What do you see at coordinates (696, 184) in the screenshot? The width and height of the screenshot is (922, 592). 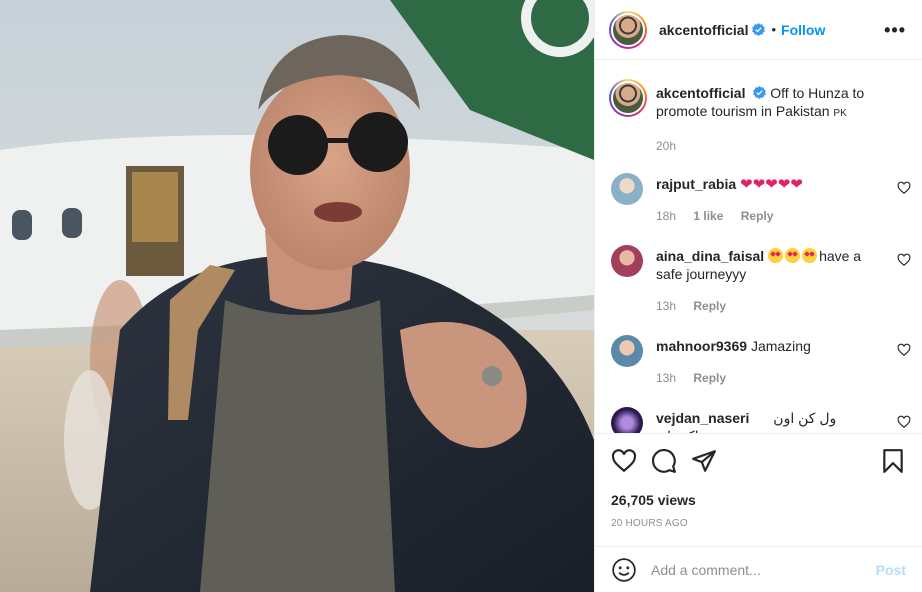 I see `commenter-username: rajput_rabia` at bounding box center [696, 184].